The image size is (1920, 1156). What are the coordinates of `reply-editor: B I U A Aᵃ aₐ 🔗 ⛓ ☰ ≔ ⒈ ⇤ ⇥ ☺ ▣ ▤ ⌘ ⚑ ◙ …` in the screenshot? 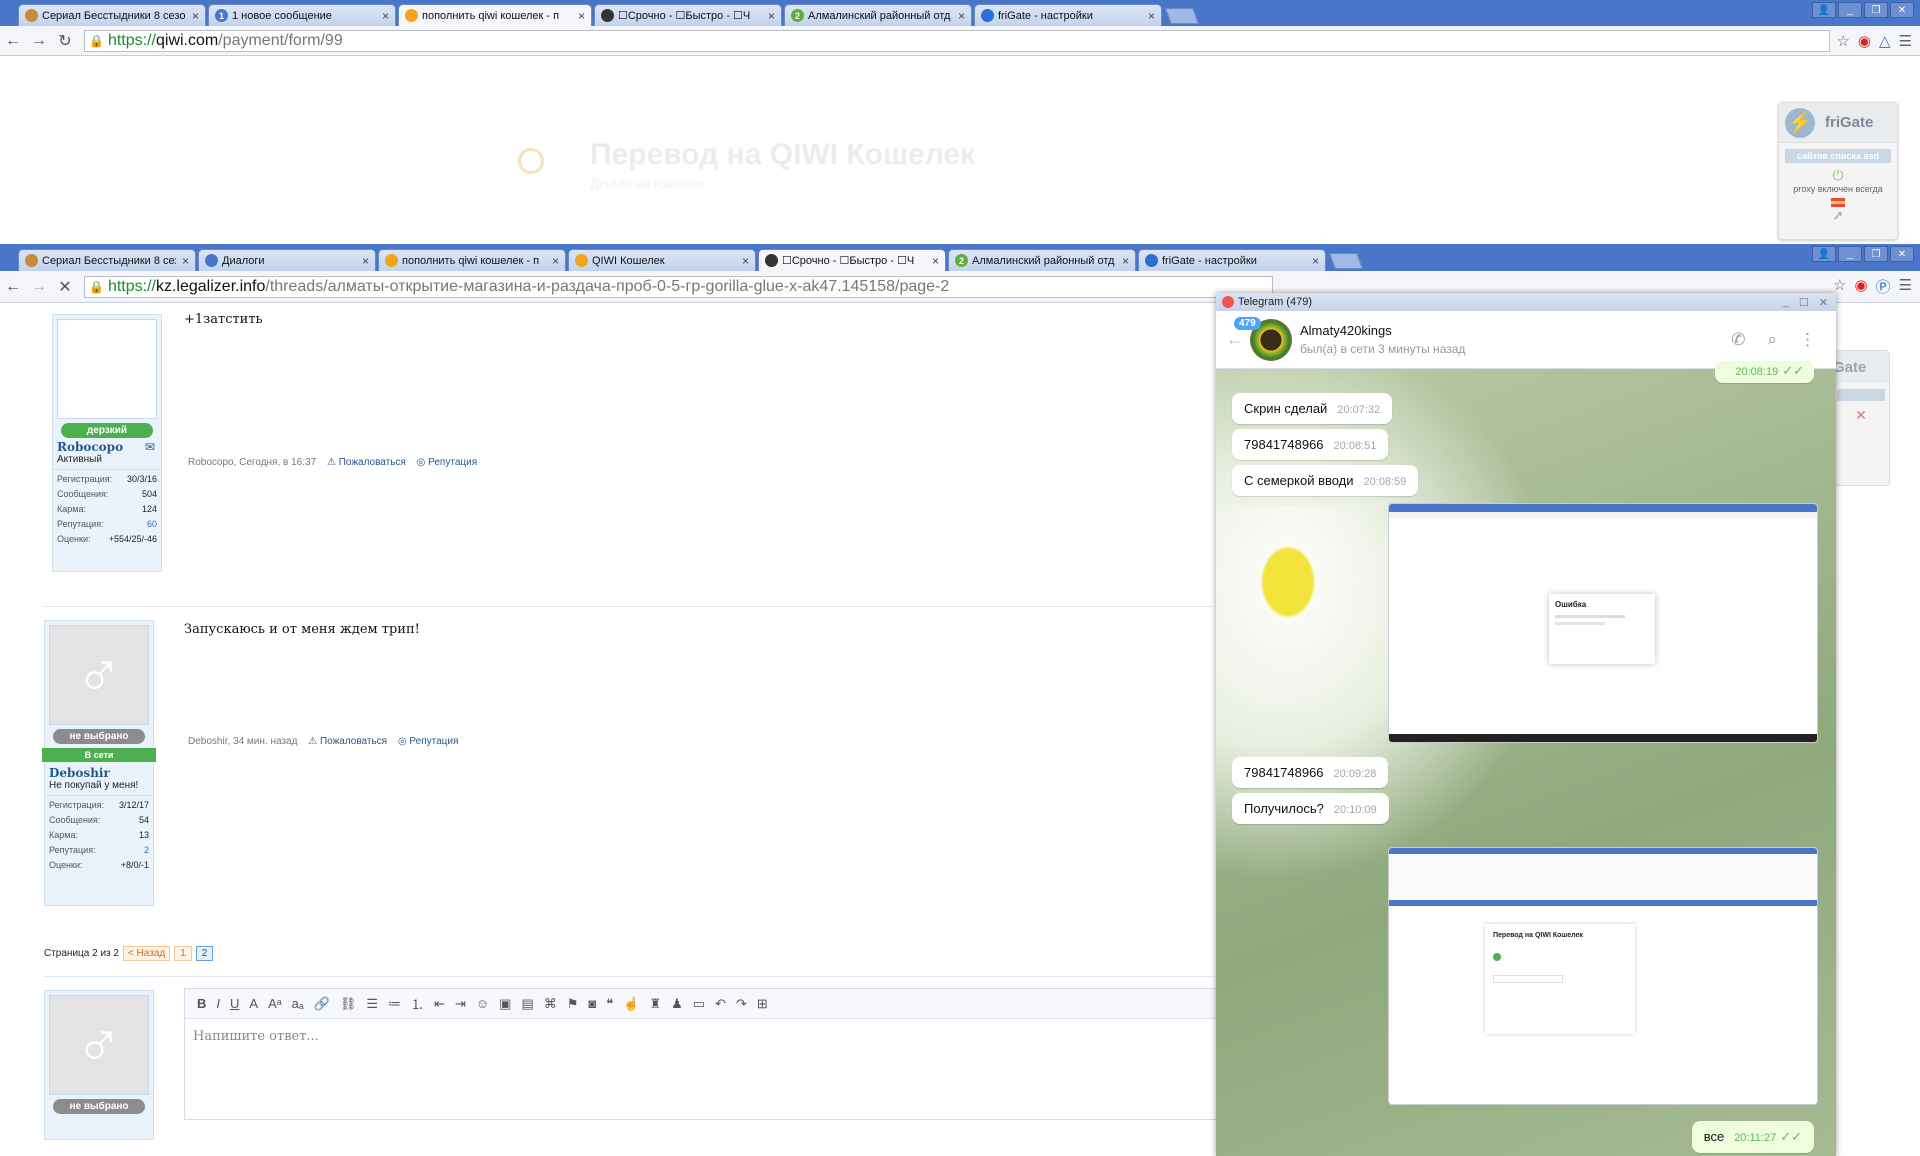 It's located at (704, 1054).